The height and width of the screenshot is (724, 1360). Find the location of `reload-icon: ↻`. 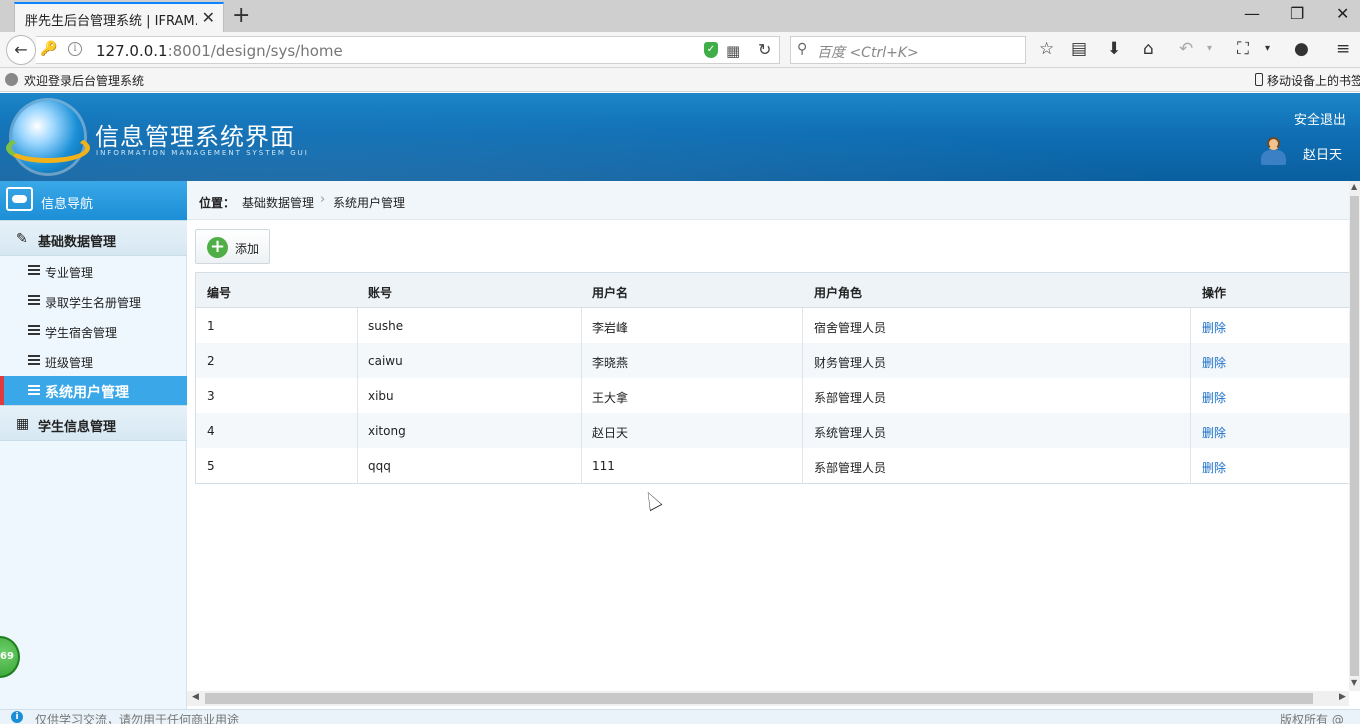

reload-icon: ↻ is located at coordinates (764, 49).